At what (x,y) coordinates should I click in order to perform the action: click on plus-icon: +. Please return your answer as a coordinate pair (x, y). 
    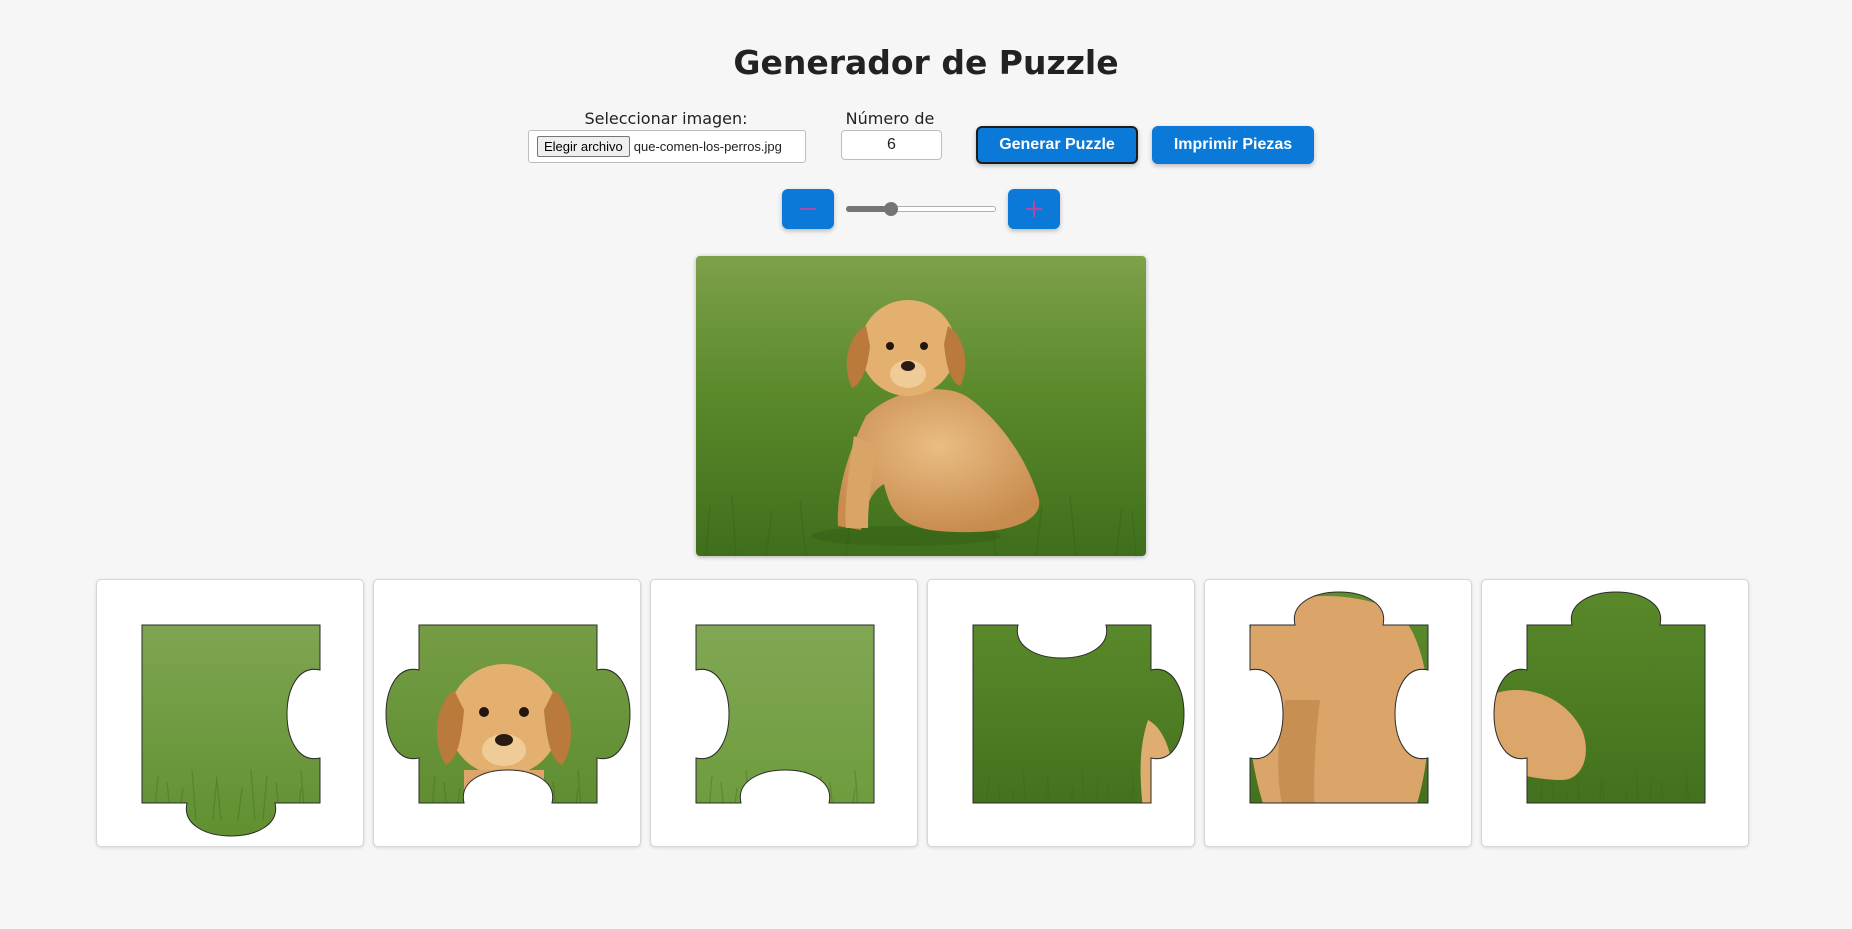
    Looking at the image, I should click on (1034, 209).